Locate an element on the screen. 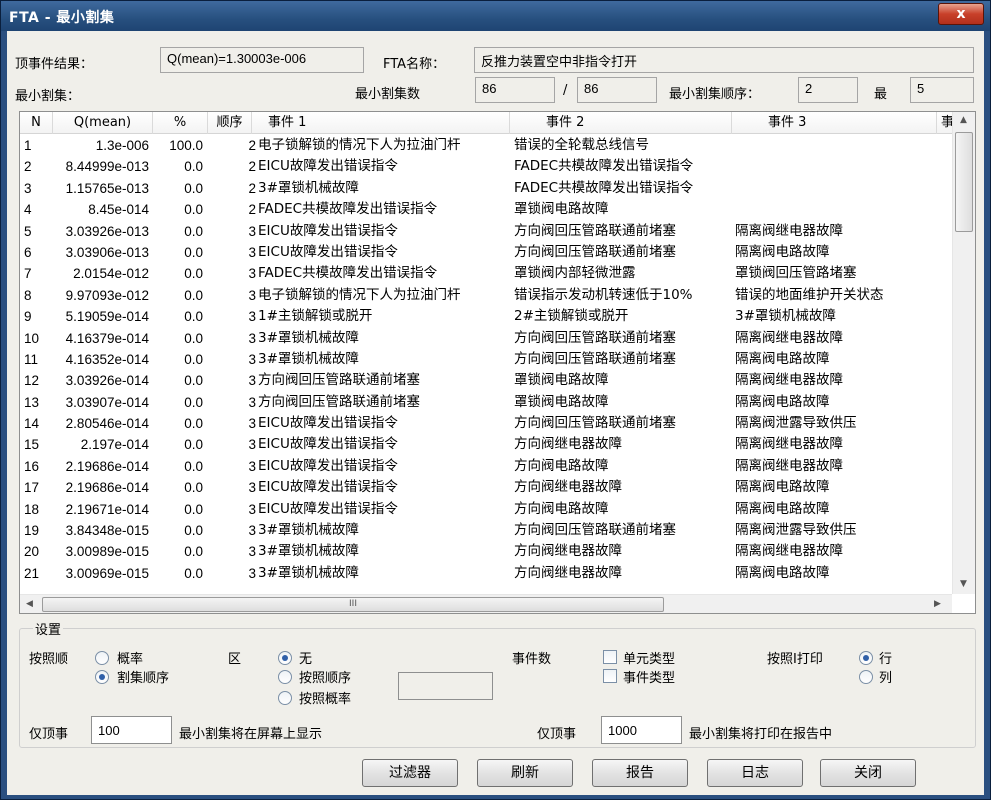 Image resolution: width=991 pixels, height=800 pixels. zone-none-label: 无 is located at coordinates (305, 657).